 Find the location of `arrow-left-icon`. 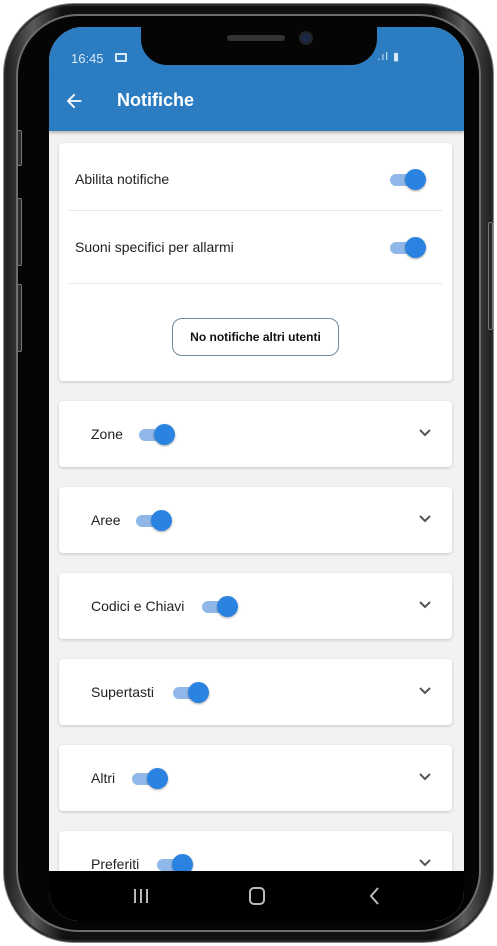

arrow-left-icon is located at coordinates (74, 101).